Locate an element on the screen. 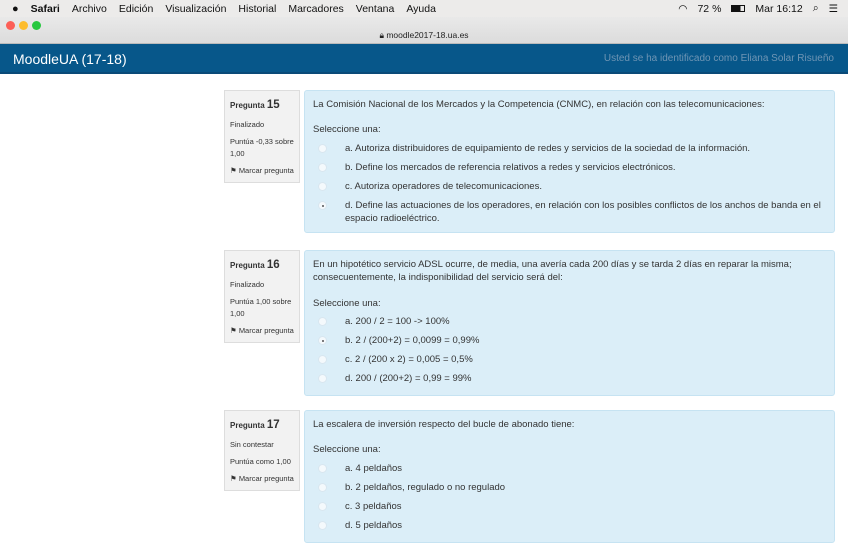 The image size is (848, 543). url: moodle2017-18.ua.es is located at coordinates (427, 35).